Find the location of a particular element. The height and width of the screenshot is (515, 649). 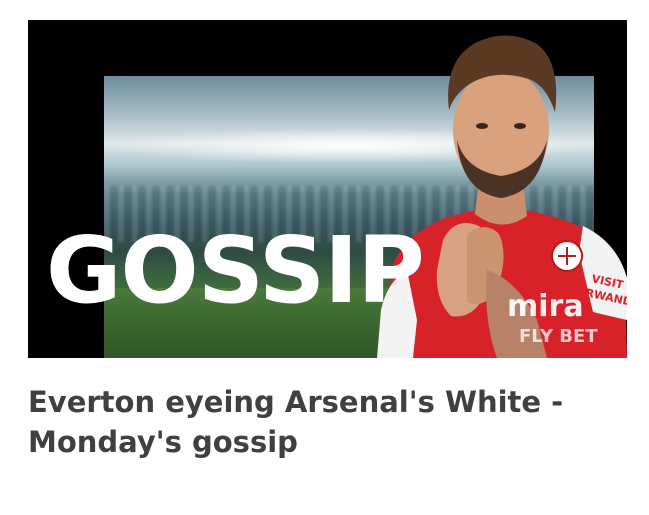

svg-text: FLY BET is located at coordinates (558, 336).